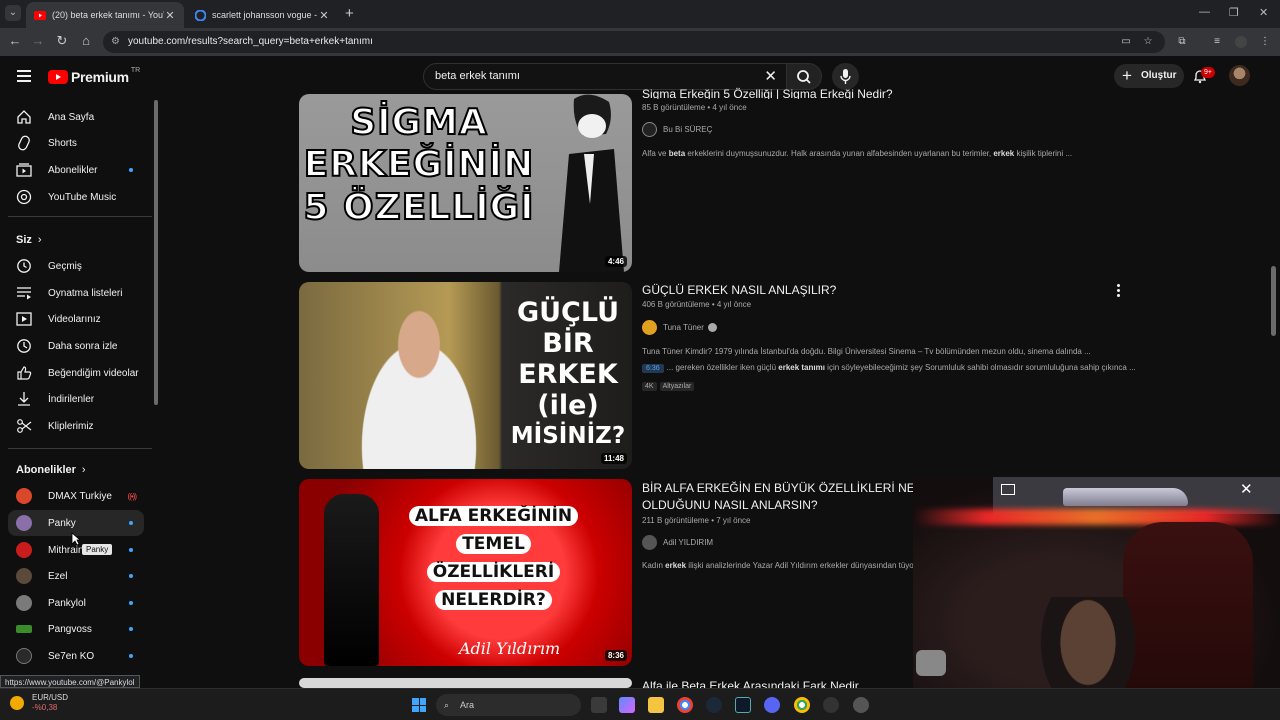  I want to click on page-scrollbar, so click(1273, 301).